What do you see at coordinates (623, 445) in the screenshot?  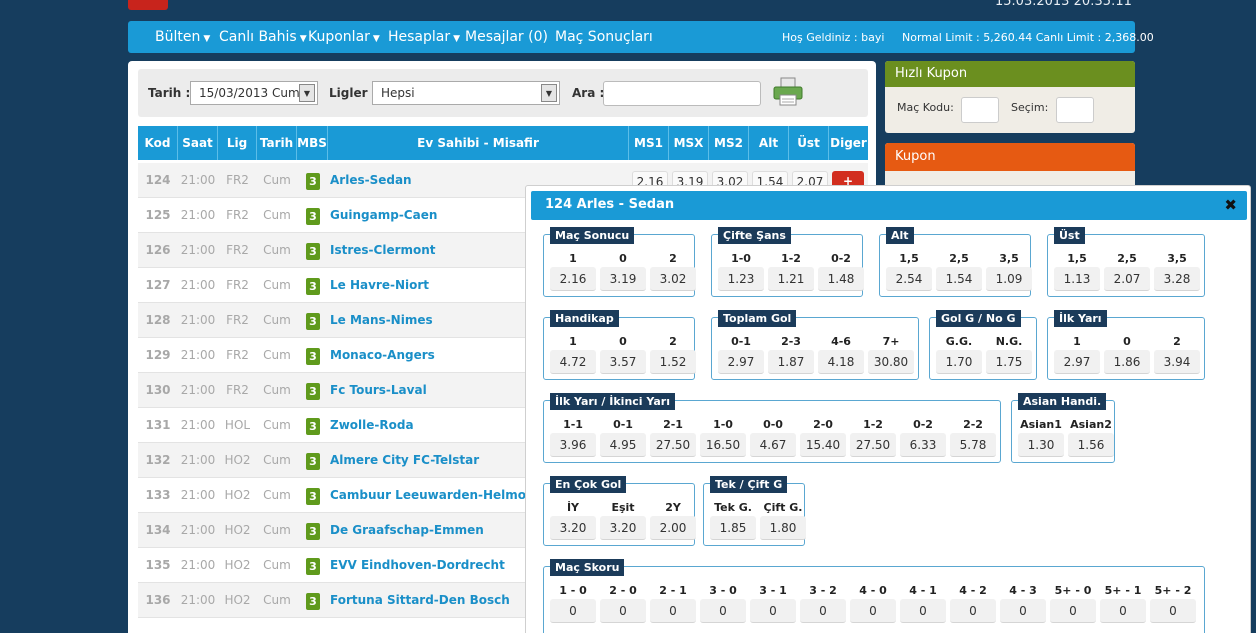 I see `odd-value-button: 4.95` at bounding box center [623, 445].